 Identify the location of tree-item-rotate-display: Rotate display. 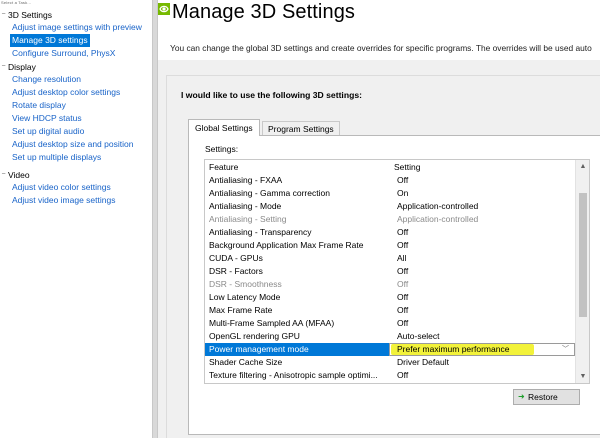
(39, 105).